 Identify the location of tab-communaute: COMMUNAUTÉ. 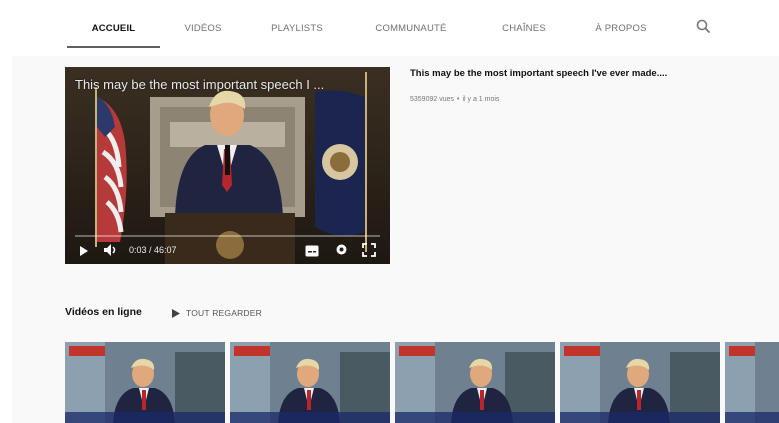
(411, 28).